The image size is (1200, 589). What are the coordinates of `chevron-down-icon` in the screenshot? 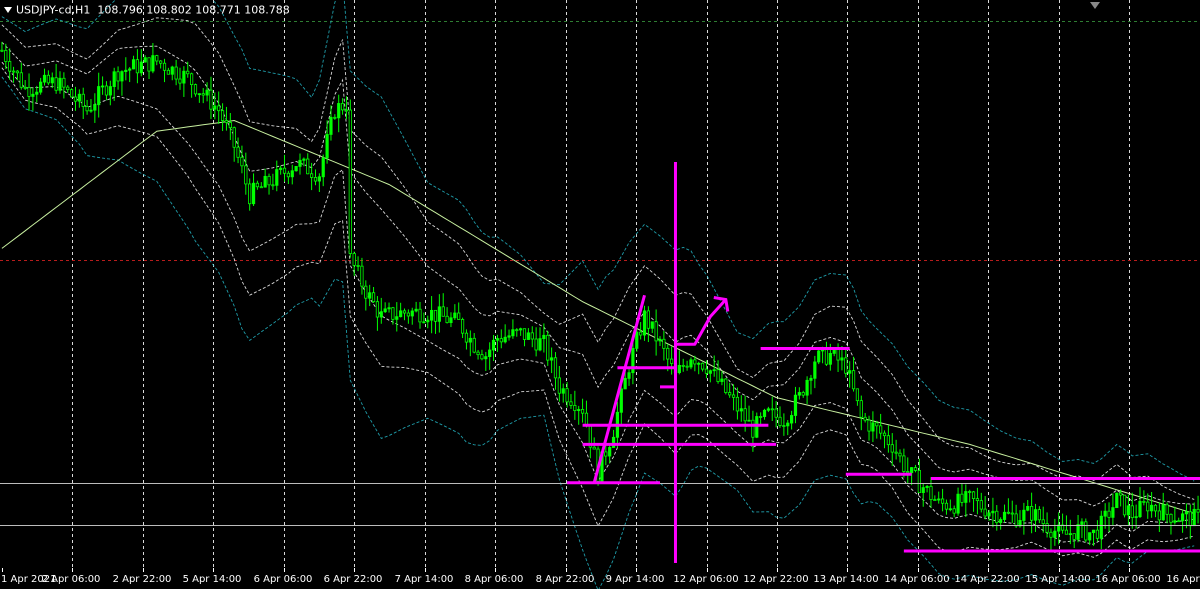 It's located at (8, 10).